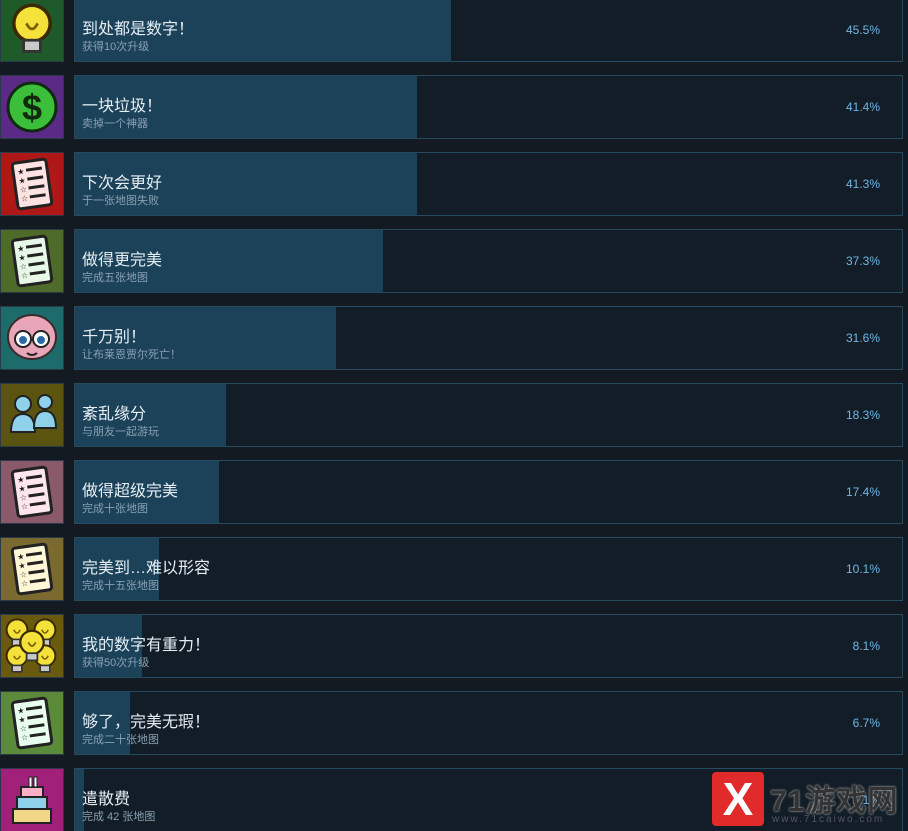 The width and height of the screenshot is (908, 831). I want to click on achievement-description: 完成十张地图, so click(115, 509).